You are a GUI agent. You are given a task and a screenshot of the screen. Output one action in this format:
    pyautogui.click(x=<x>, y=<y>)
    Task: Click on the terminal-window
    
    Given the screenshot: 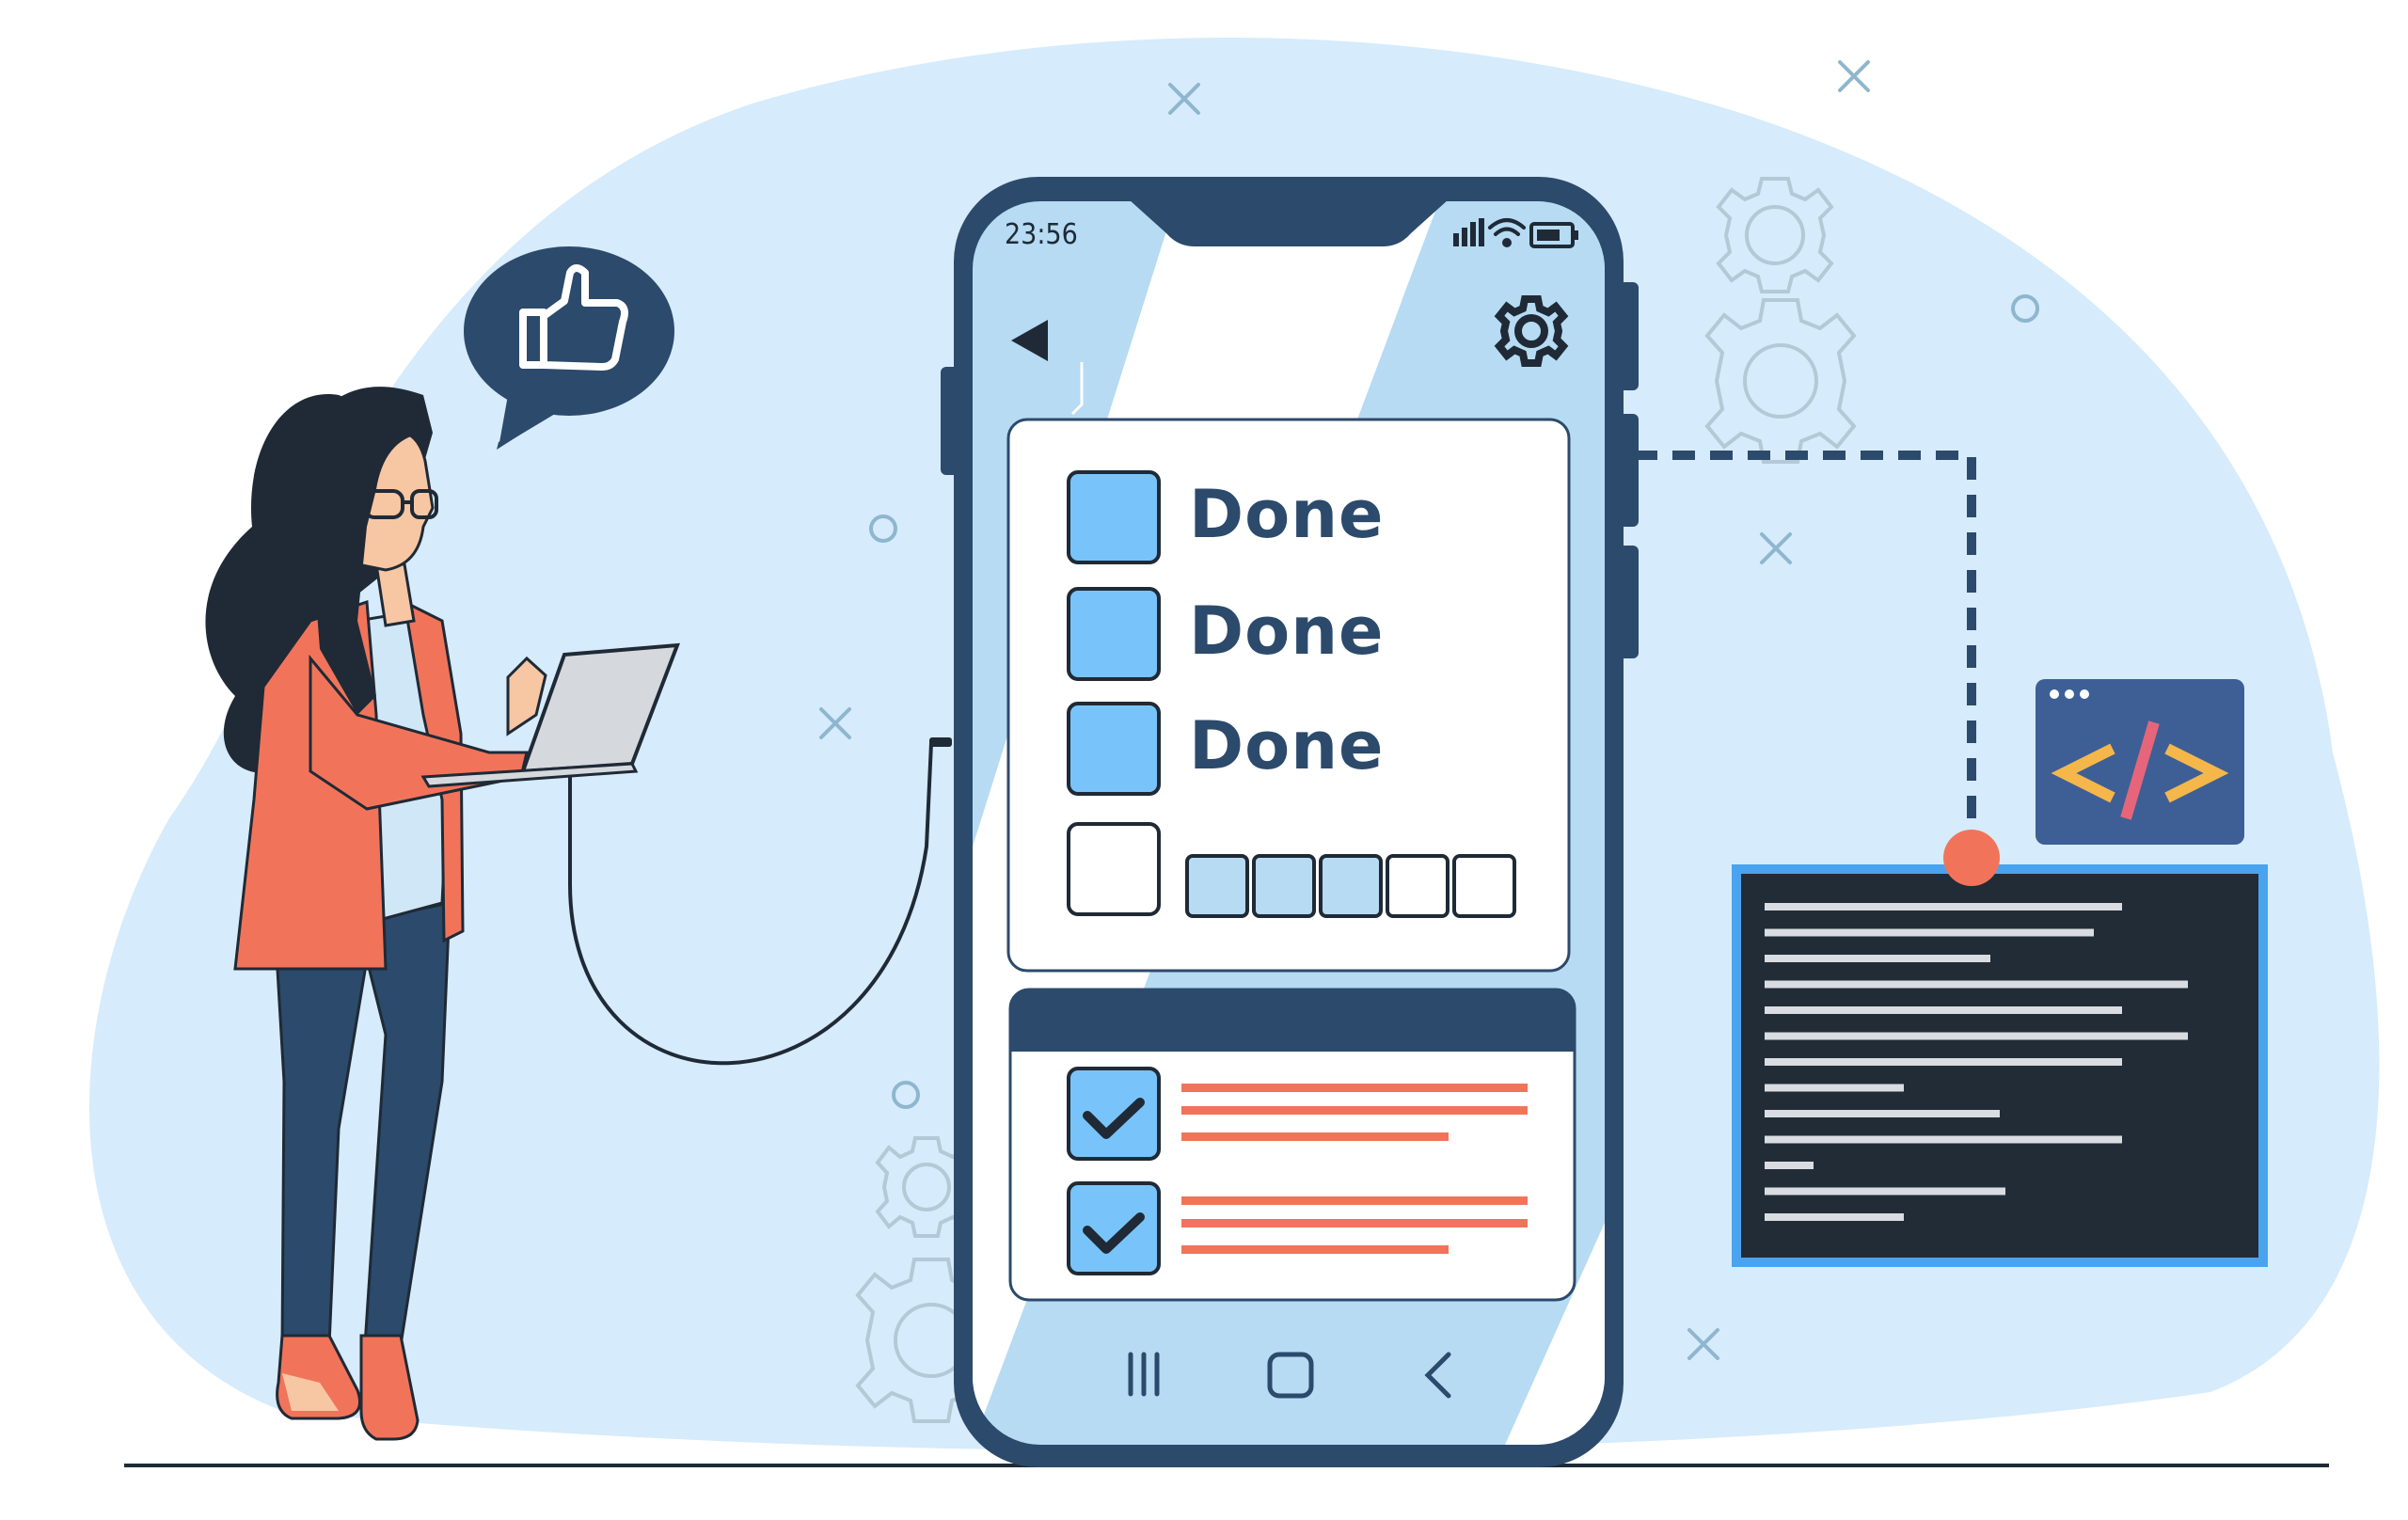 What is the action you would take?
    pyautogui.click(x=2000, y=1065)
    